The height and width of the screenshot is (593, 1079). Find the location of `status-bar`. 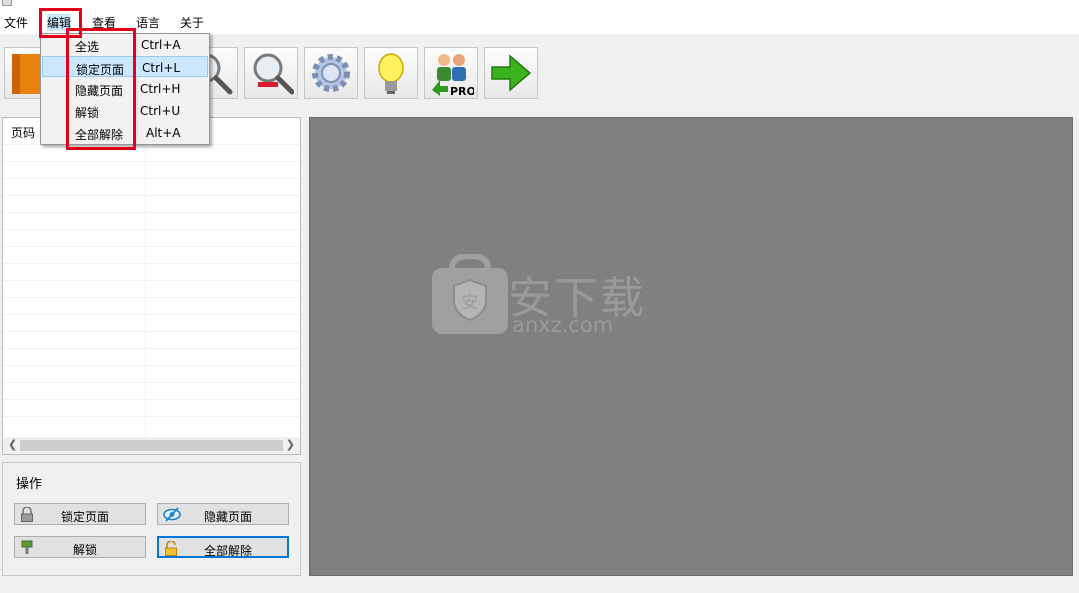

status-bar is located at coordinates (539, 586).